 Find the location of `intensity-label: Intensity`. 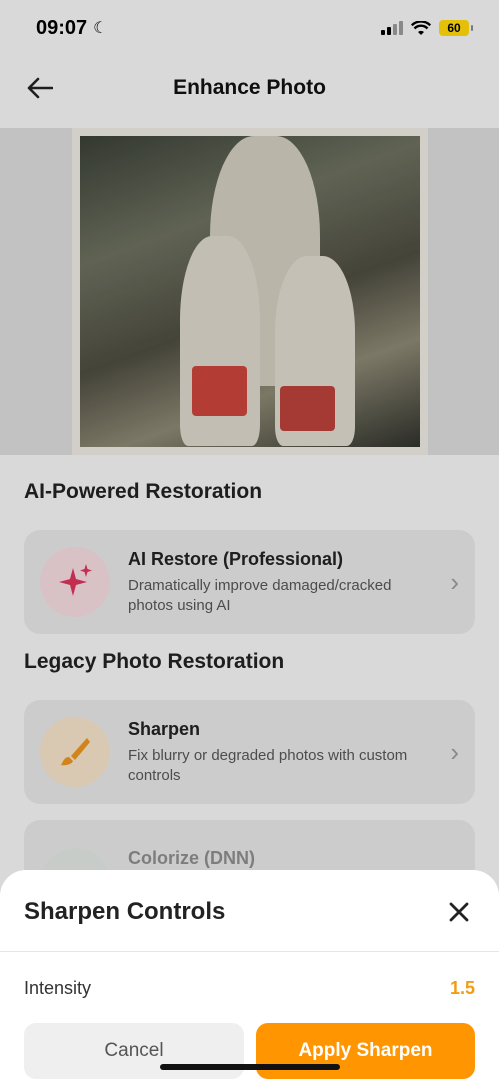

intensity-label: Intensity is located at coordinates (58, 988).